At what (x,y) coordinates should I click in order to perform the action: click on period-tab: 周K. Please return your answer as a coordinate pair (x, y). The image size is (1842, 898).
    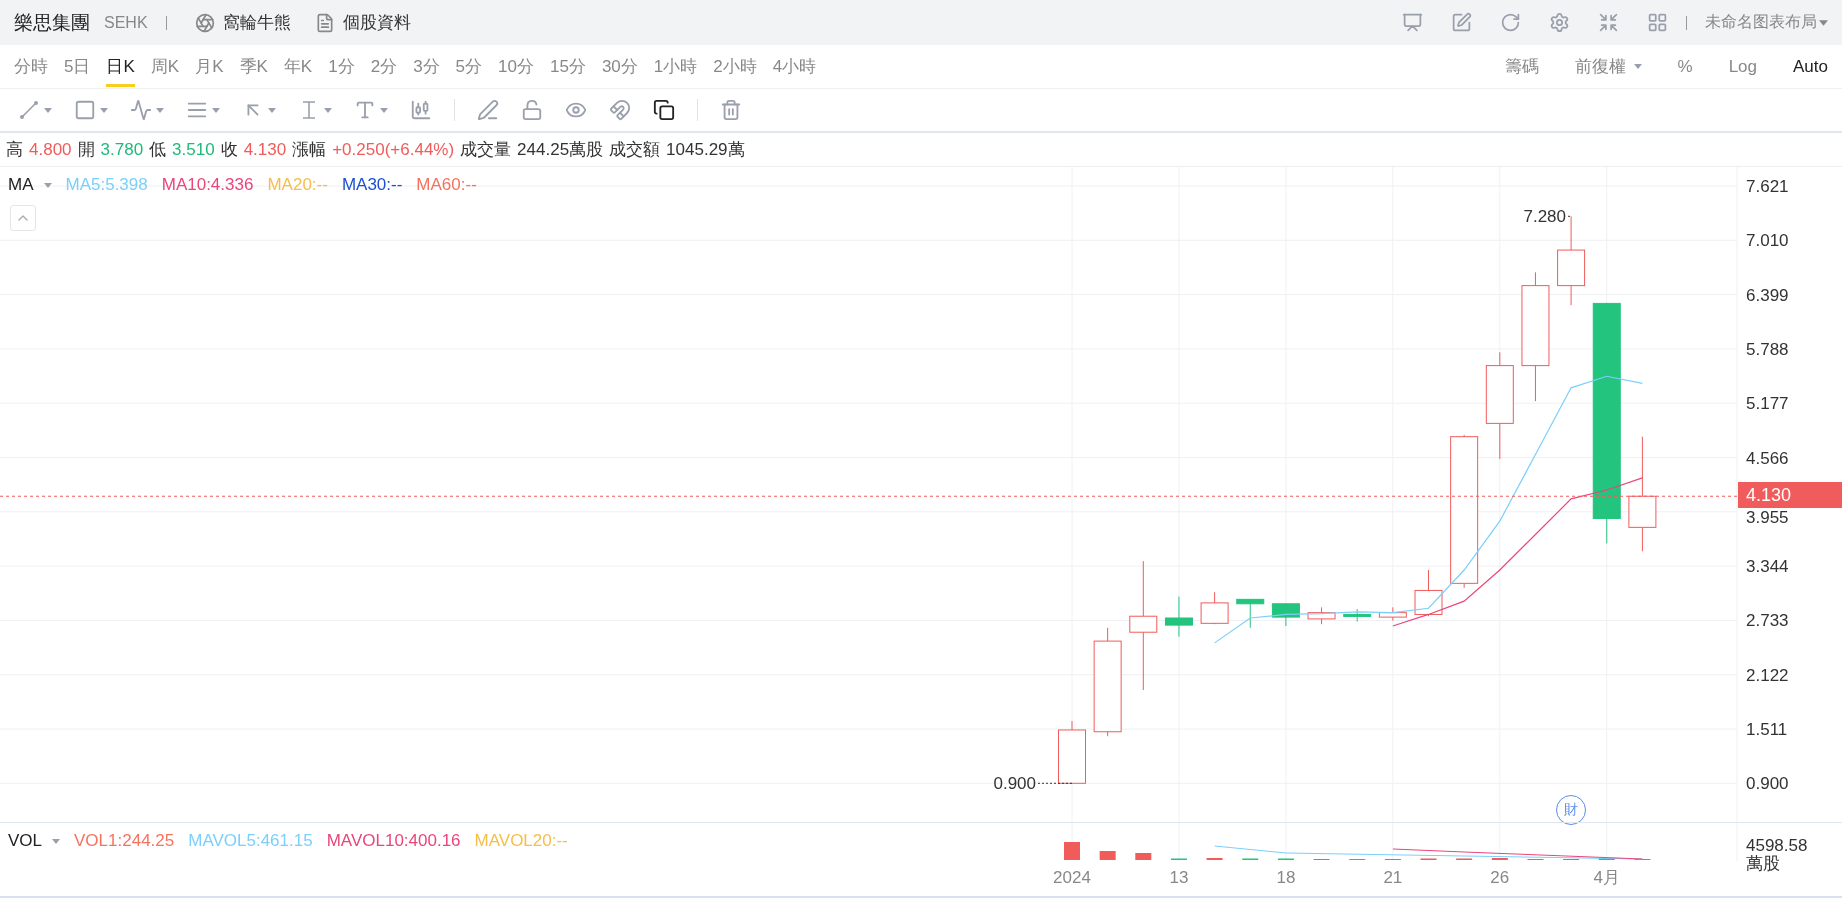
    Looking at the image, I should click on (165, 66).